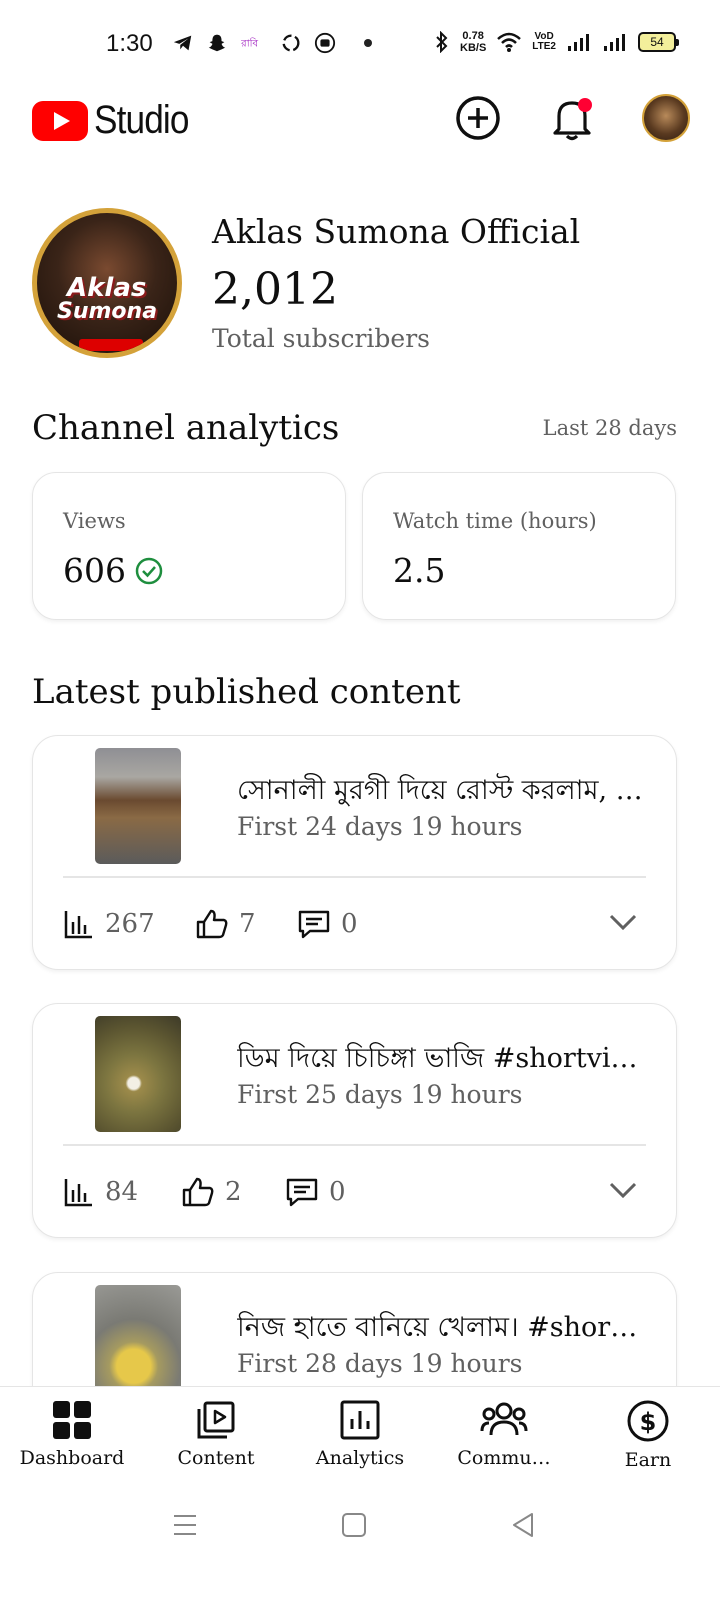 Image resolution: width=720 pixels, height=1600 pixels. Describe the element at coordinates (523, 1525) in the screenshot. I see `back-icon` at that location.